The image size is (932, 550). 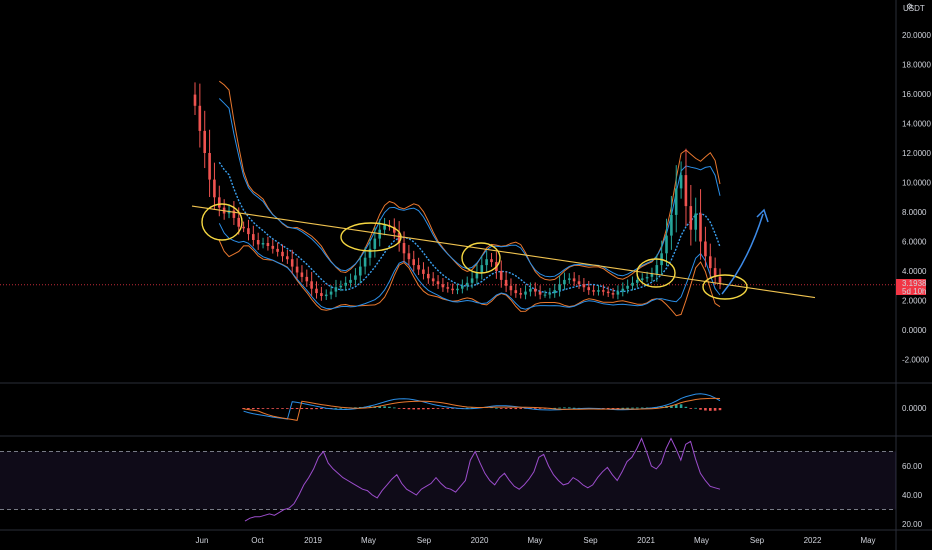 What do you see at coordinates (914, 291) in the screenshot?
I see `price-badge-time: 5d 10h` at bounding box center [914, 291].